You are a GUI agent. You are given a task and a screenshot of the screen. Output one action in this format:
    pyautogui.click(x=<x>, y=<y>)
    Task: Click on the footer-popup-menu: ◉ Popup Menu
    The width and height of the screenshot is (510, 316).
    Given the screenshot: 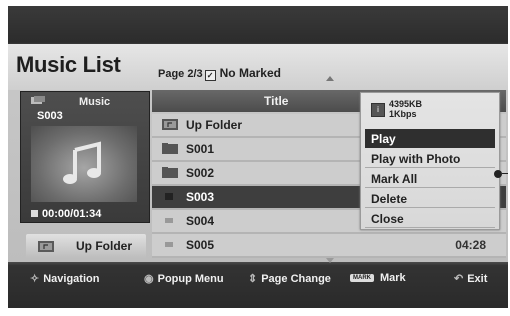 What is the action you would take?
    pyautogui.click(x=184, y=278)
    